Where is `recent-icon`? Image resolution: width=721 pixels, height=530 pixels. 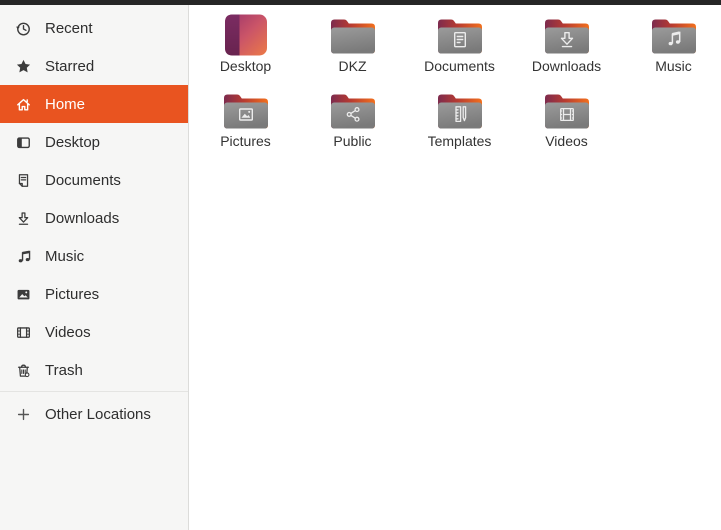 recent-icon is located at coordinates (23, 28).